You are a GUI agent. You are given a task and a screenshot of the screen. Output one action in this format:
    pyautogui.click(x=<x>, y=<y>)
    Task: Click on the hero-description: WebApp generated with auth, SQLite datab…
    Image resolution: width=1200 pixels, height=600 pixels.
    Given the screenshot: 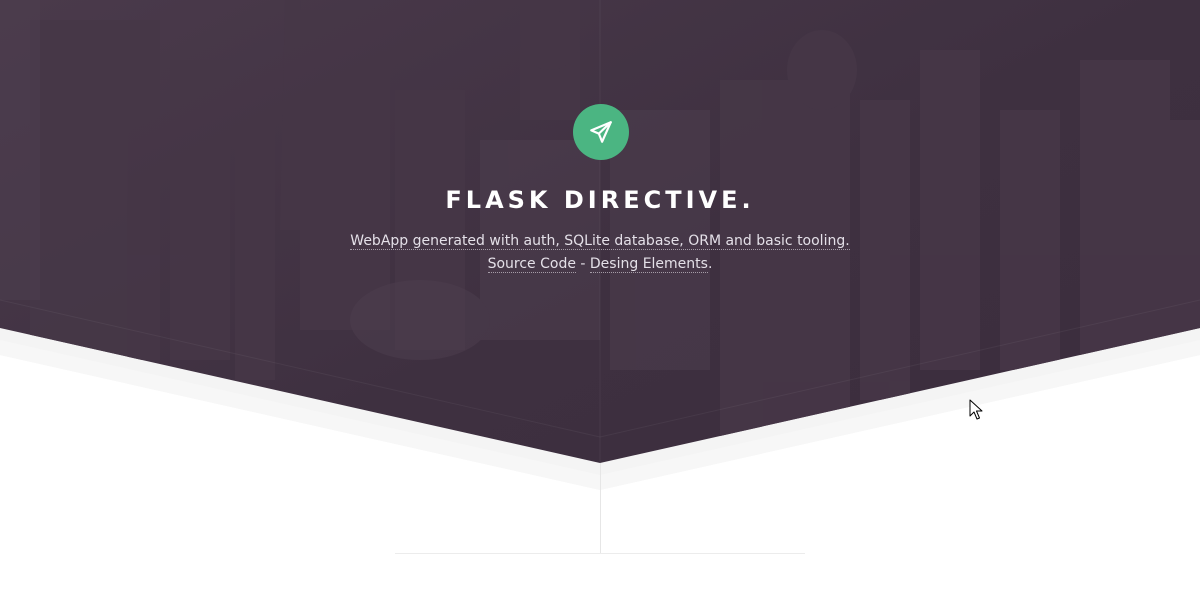 What is the action you would take?
    pyautogui.click(x=600, y=241)
    